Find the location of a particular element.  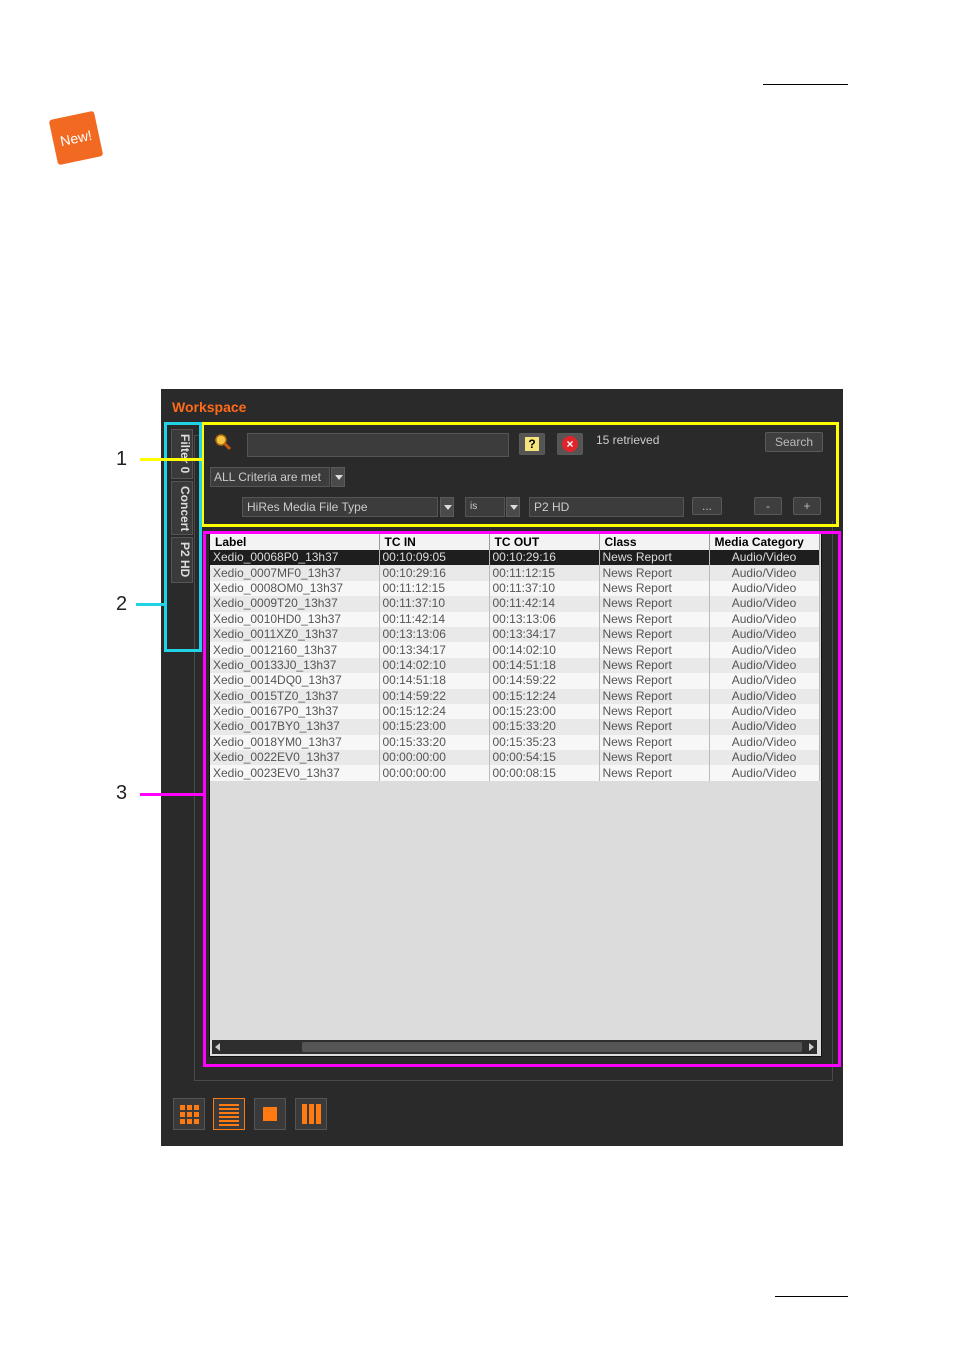

workspace-title: Workspace is located at coordinates (209, 407).